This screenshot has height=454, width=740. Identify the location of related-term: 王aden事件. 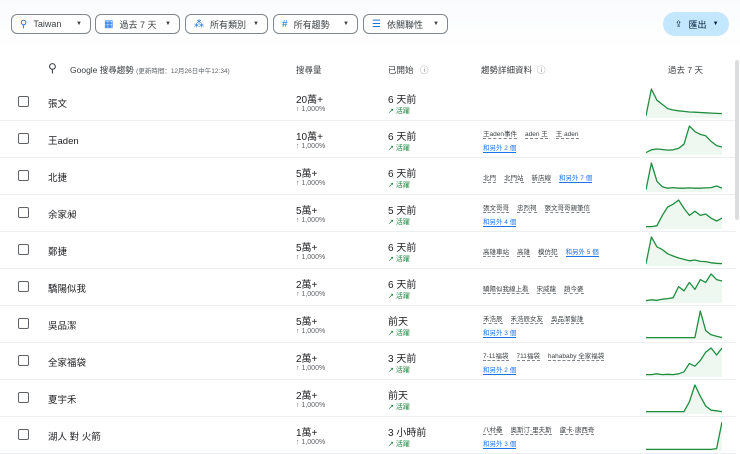
(500, 135).